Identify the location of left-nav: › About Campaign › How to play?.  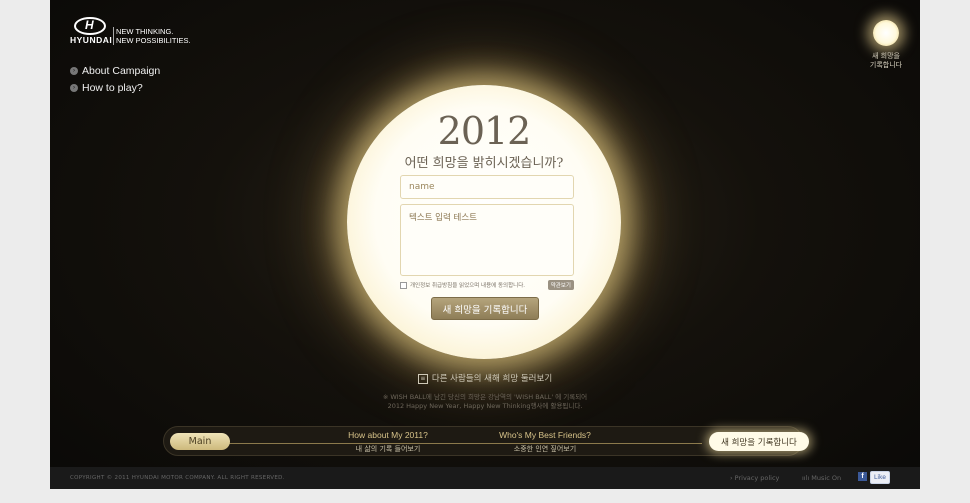
(115, 79).